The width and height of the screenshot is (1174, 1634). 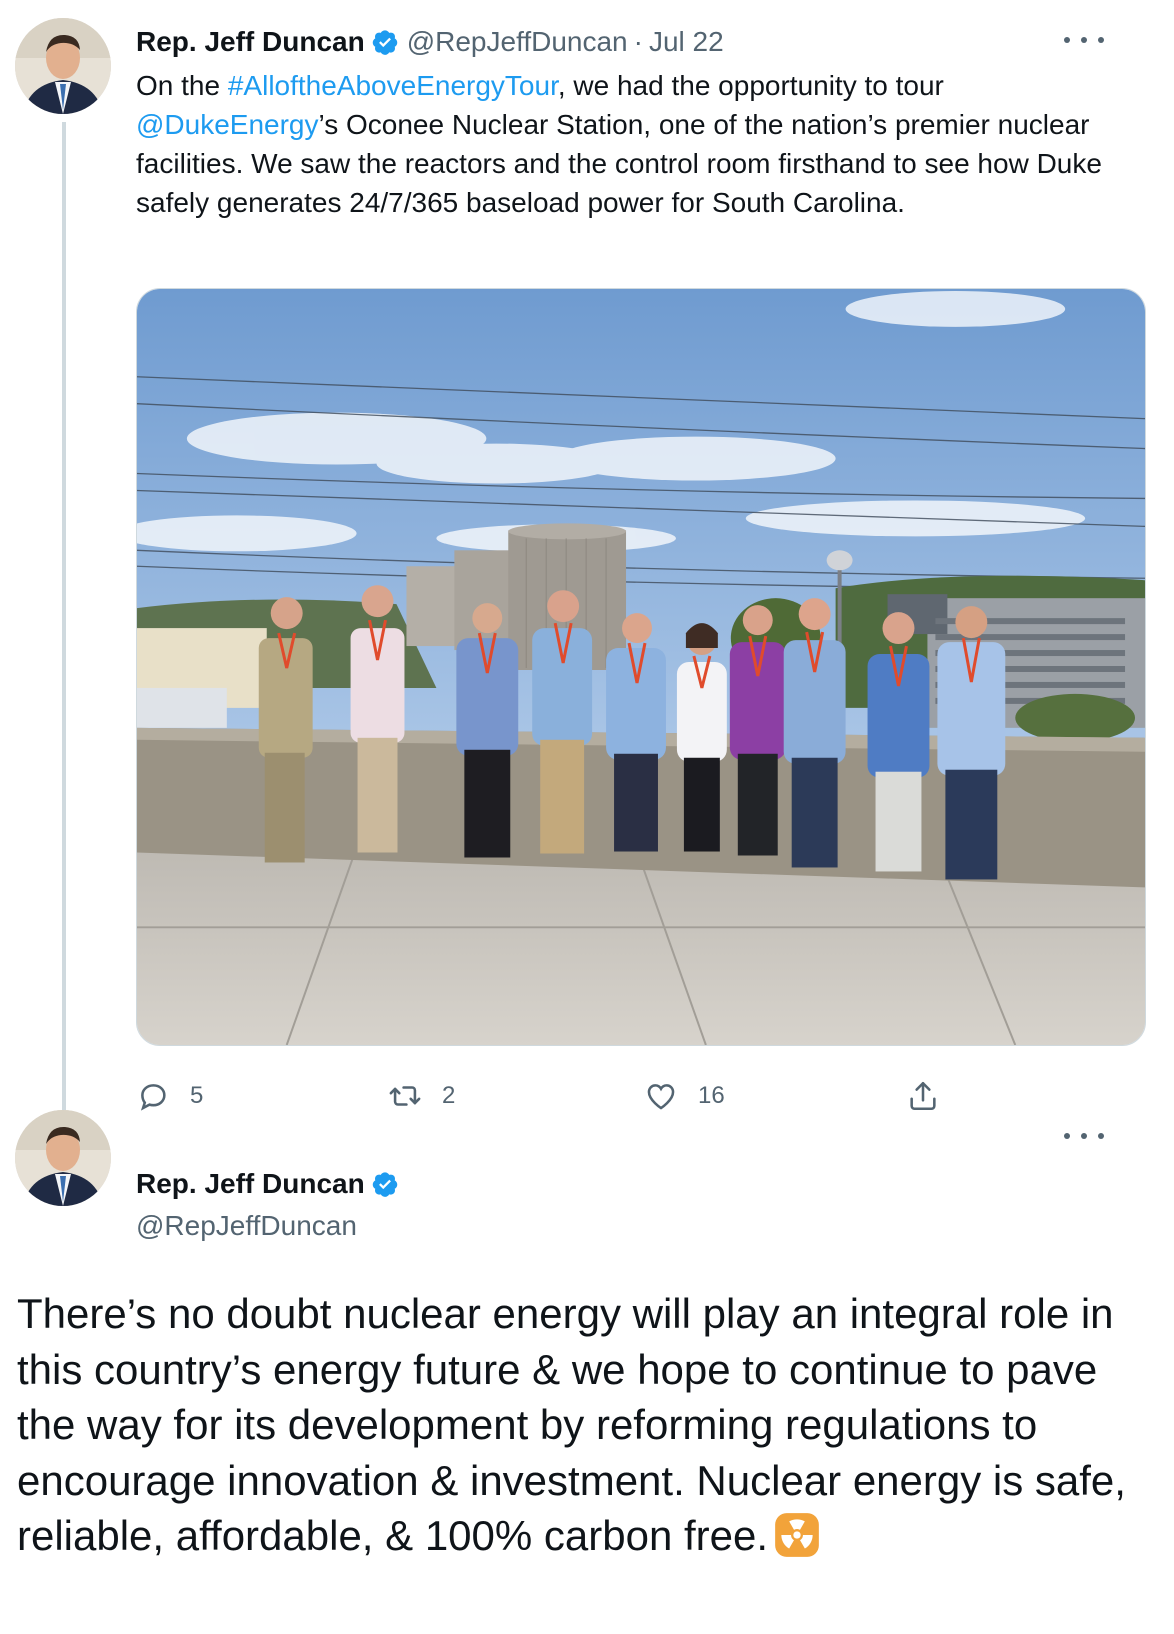 I want to click on radioactive-emoji, so click(x=797, y=1535).